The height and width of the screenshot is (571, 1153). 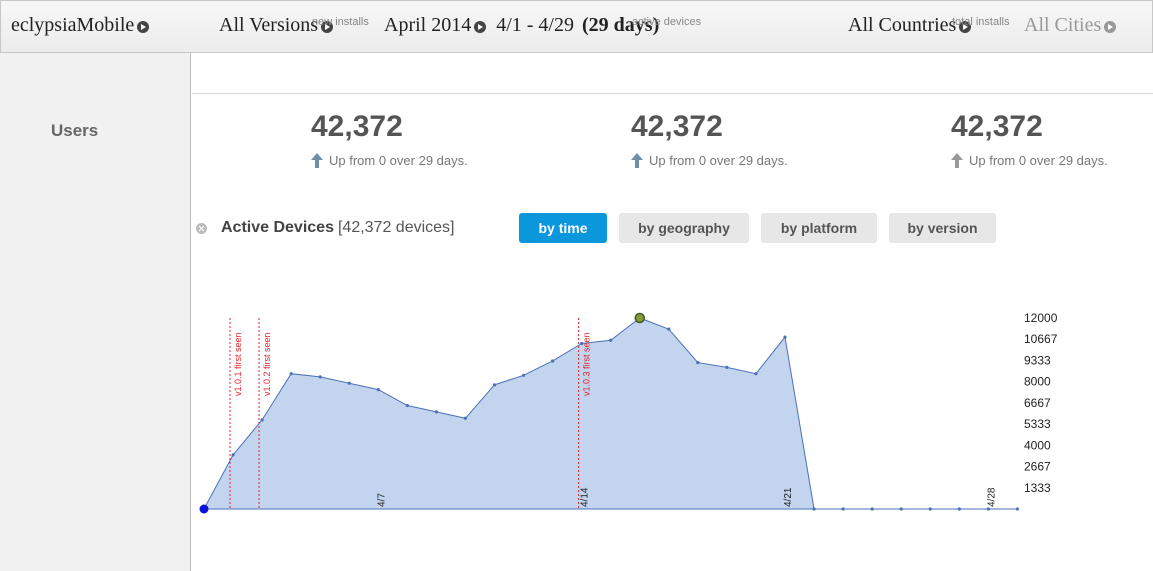 I want to click on y-tick-label: 8000, so click(x=1037, y=382).